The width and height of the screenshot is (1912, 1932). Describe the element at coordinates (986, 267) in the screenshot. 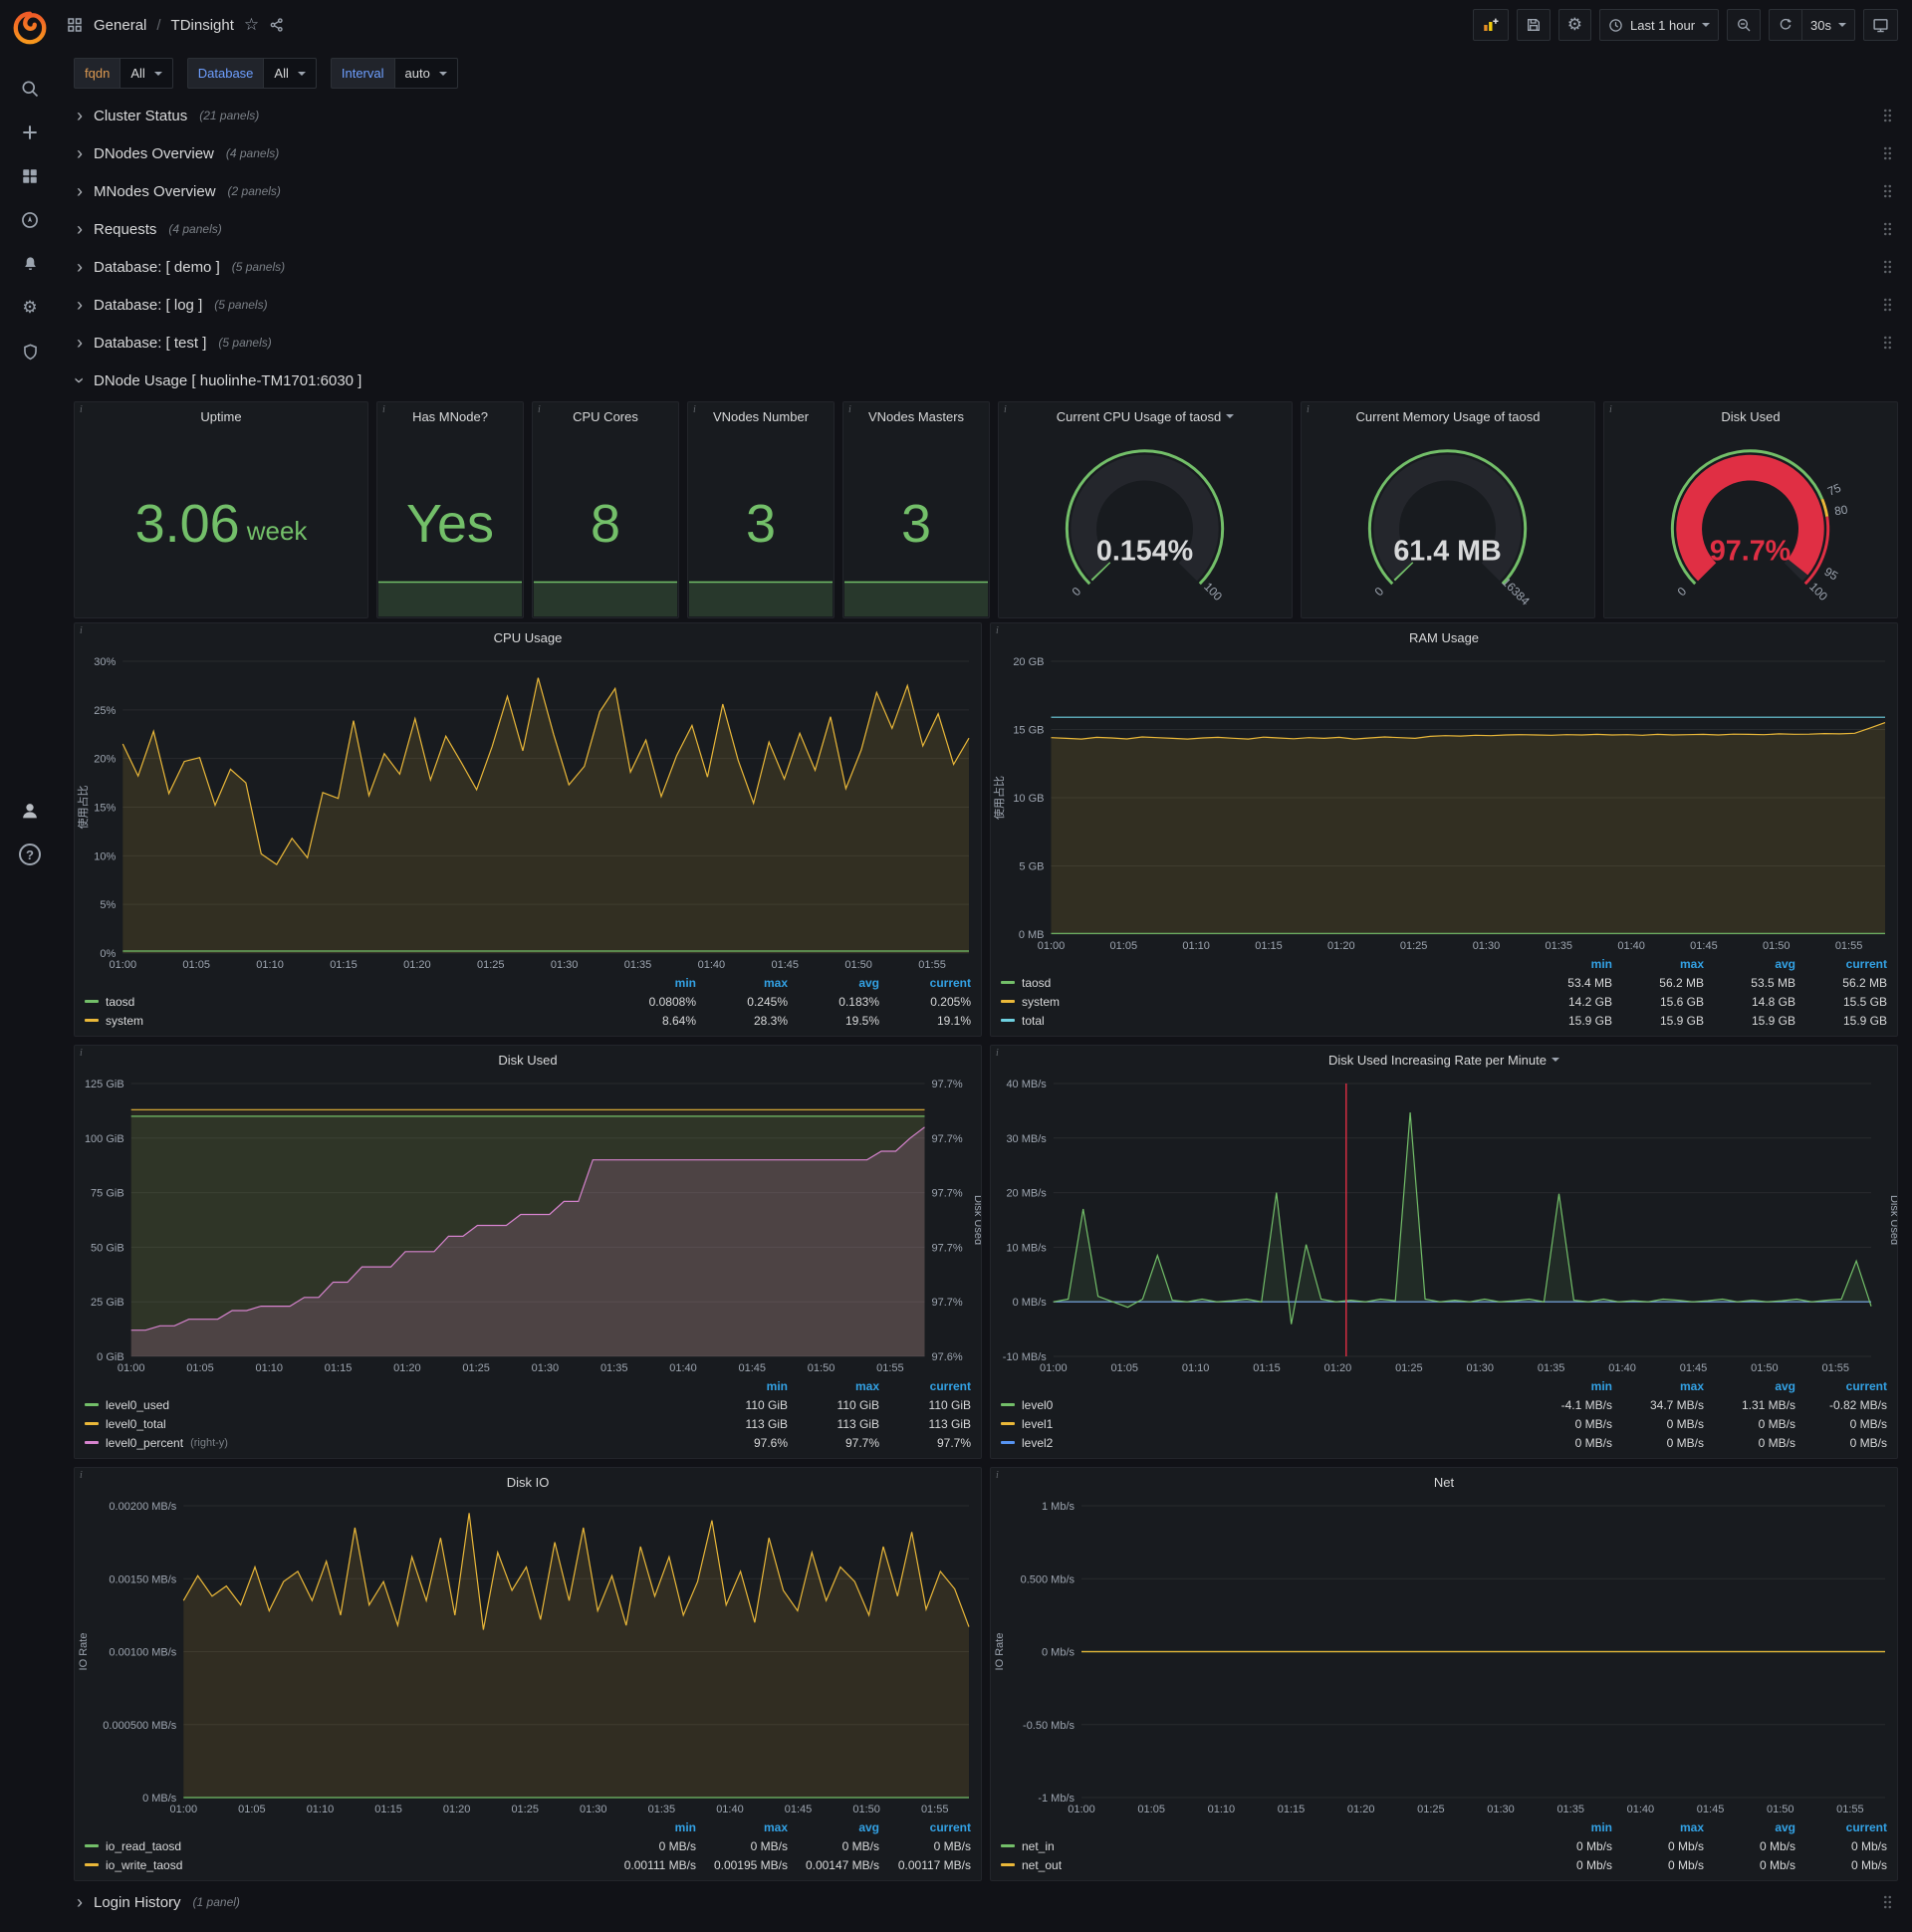

I see `dashboard-row-database-demo: › Database: [ demo ] (5 panels)` at that location.